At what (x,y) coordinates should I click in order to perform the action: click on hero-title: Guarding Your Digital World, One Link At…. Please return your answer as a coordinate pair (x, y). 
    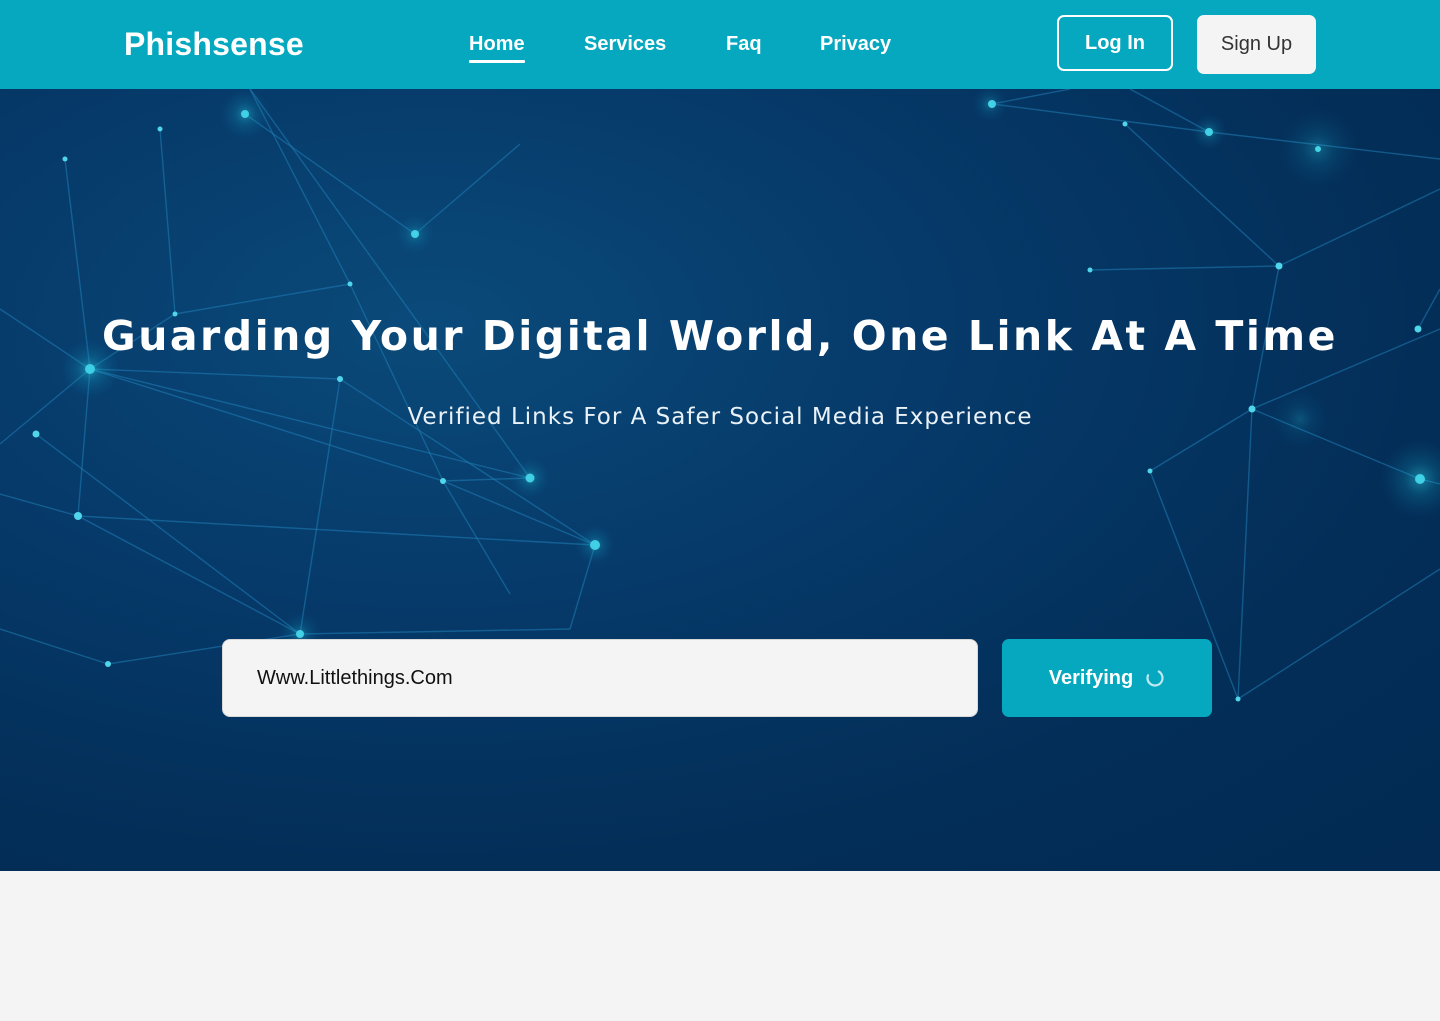
    Looking at the image, I should click on (720, 336).